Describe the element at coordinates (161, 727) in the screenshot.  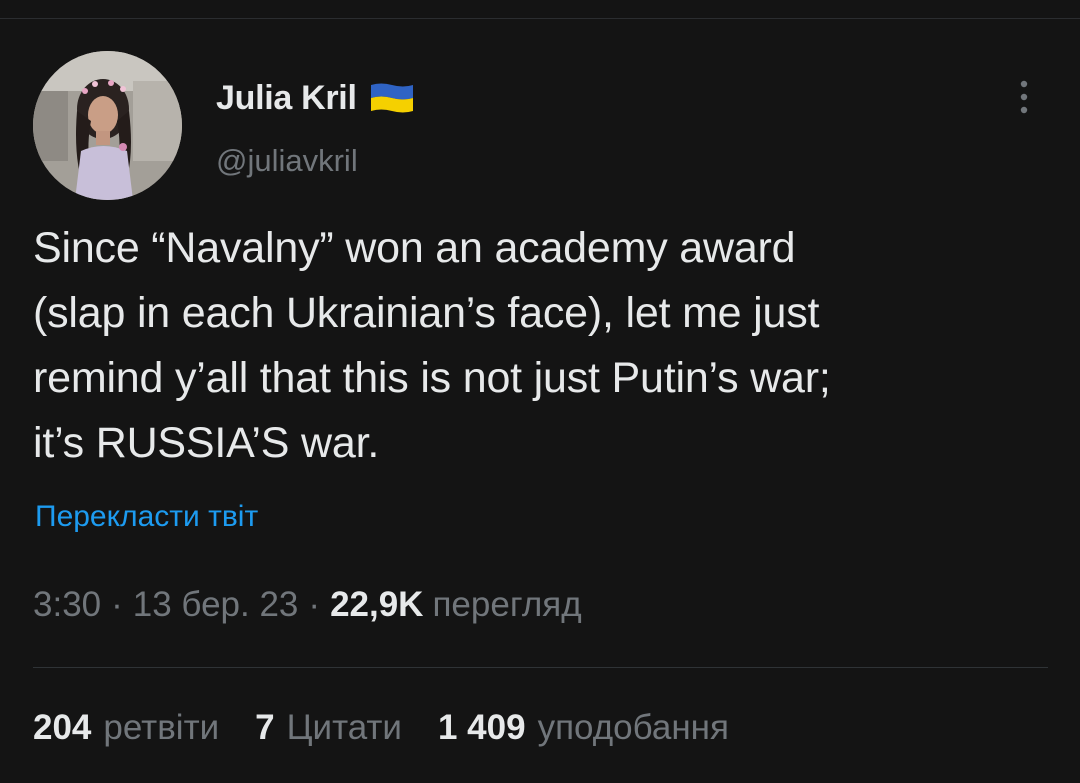
I see `retweets-label: ретвіти` at that location.